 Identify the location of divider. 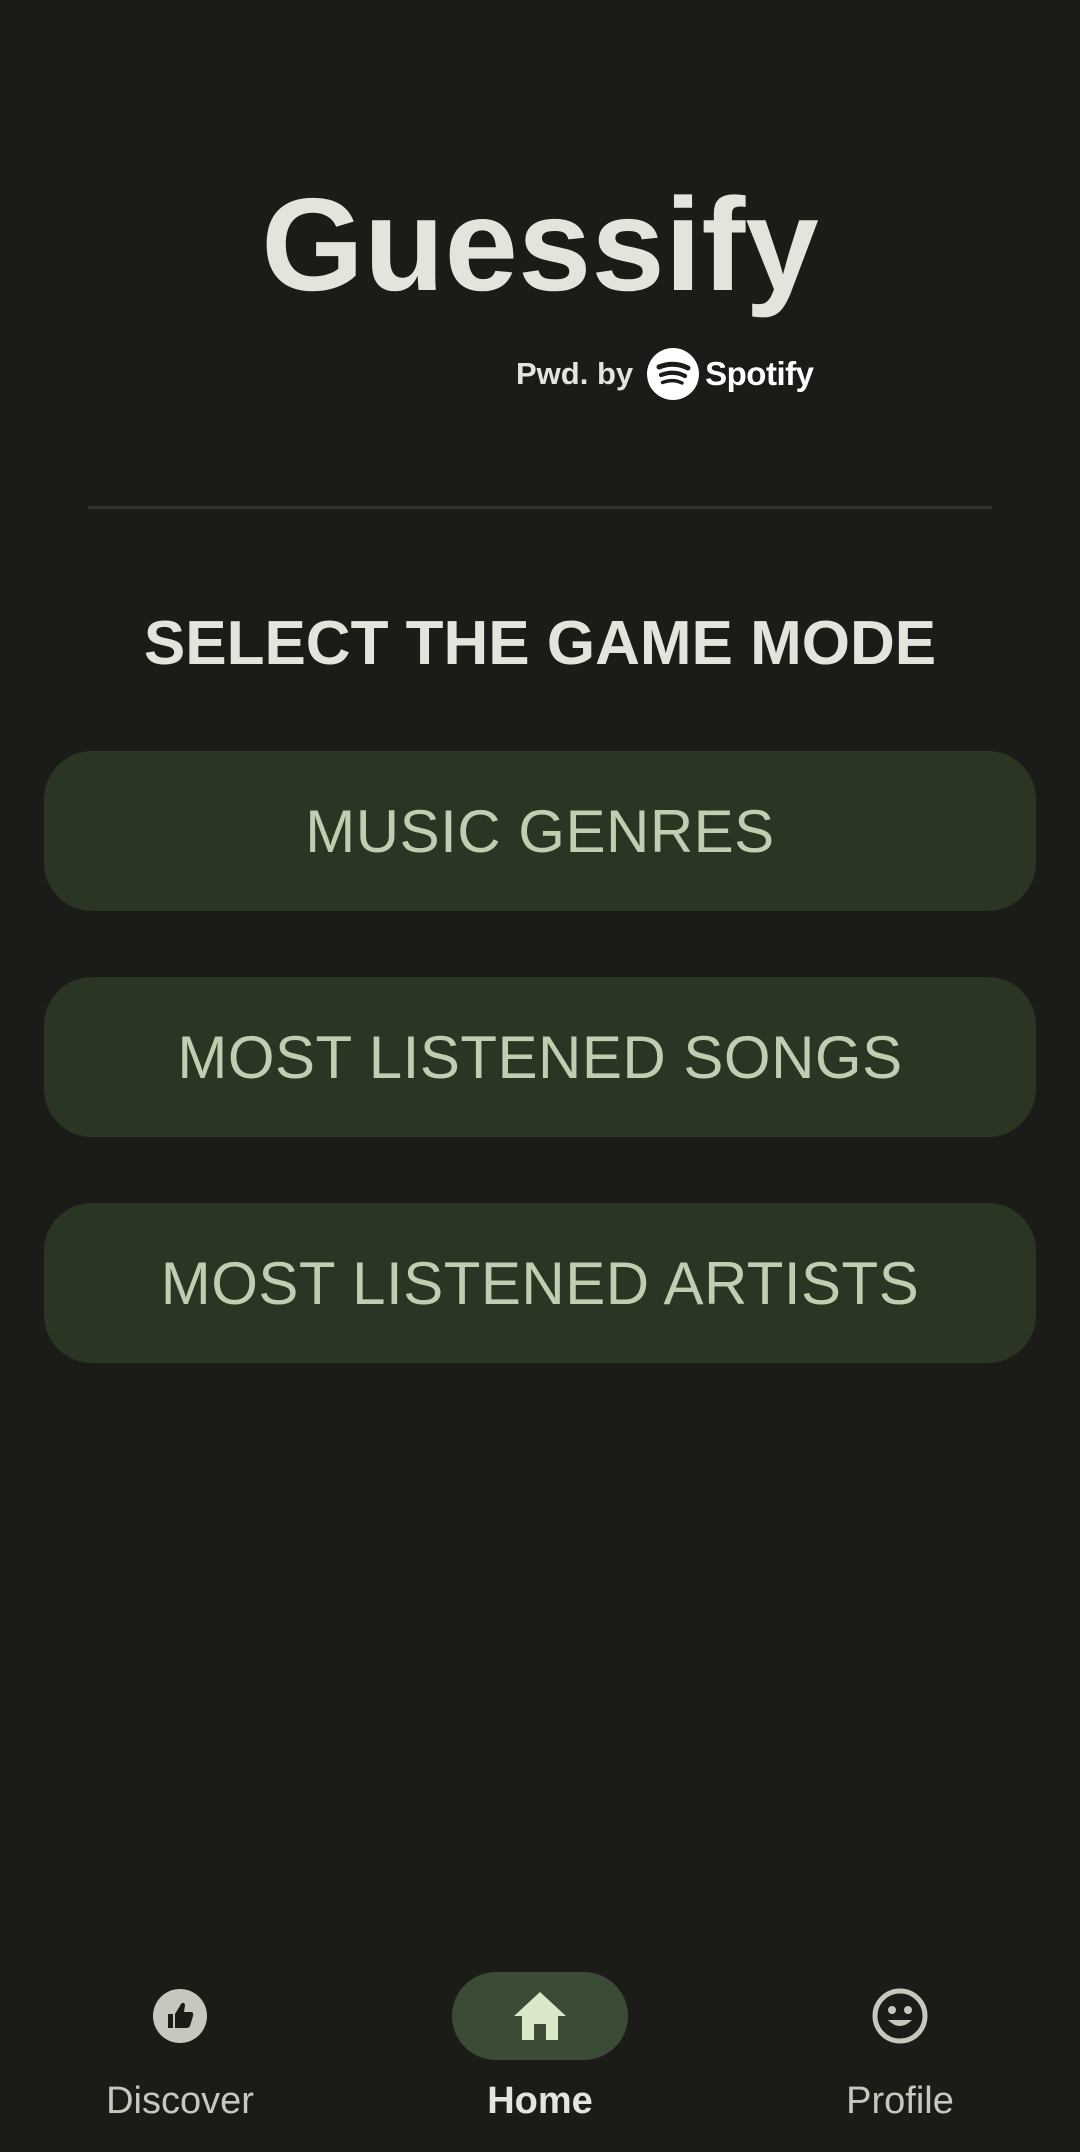
(540, 507).